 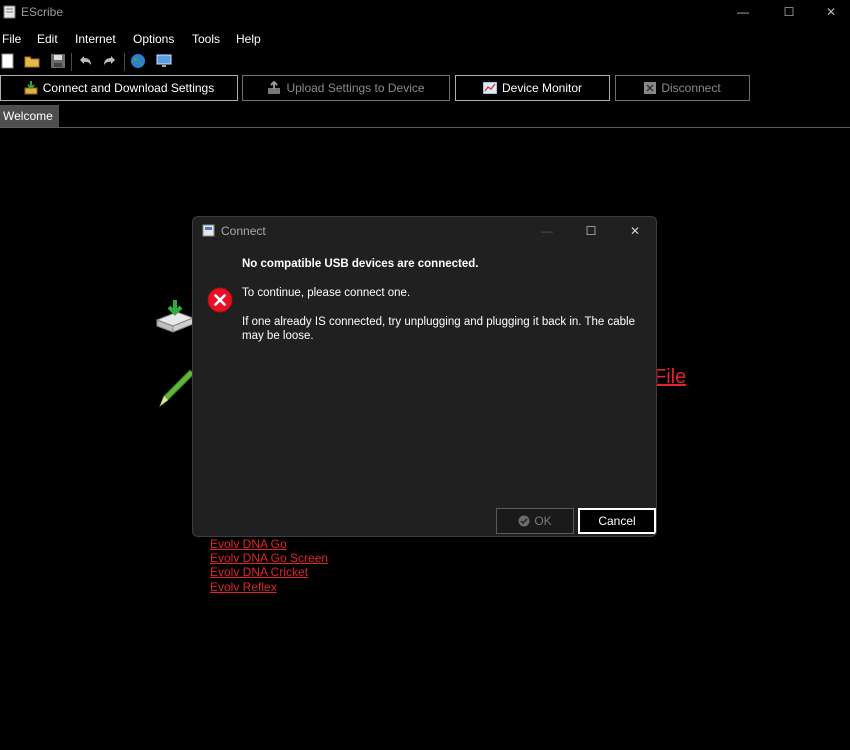 I want to click on device-download-icon, so click(x=175, y=316).